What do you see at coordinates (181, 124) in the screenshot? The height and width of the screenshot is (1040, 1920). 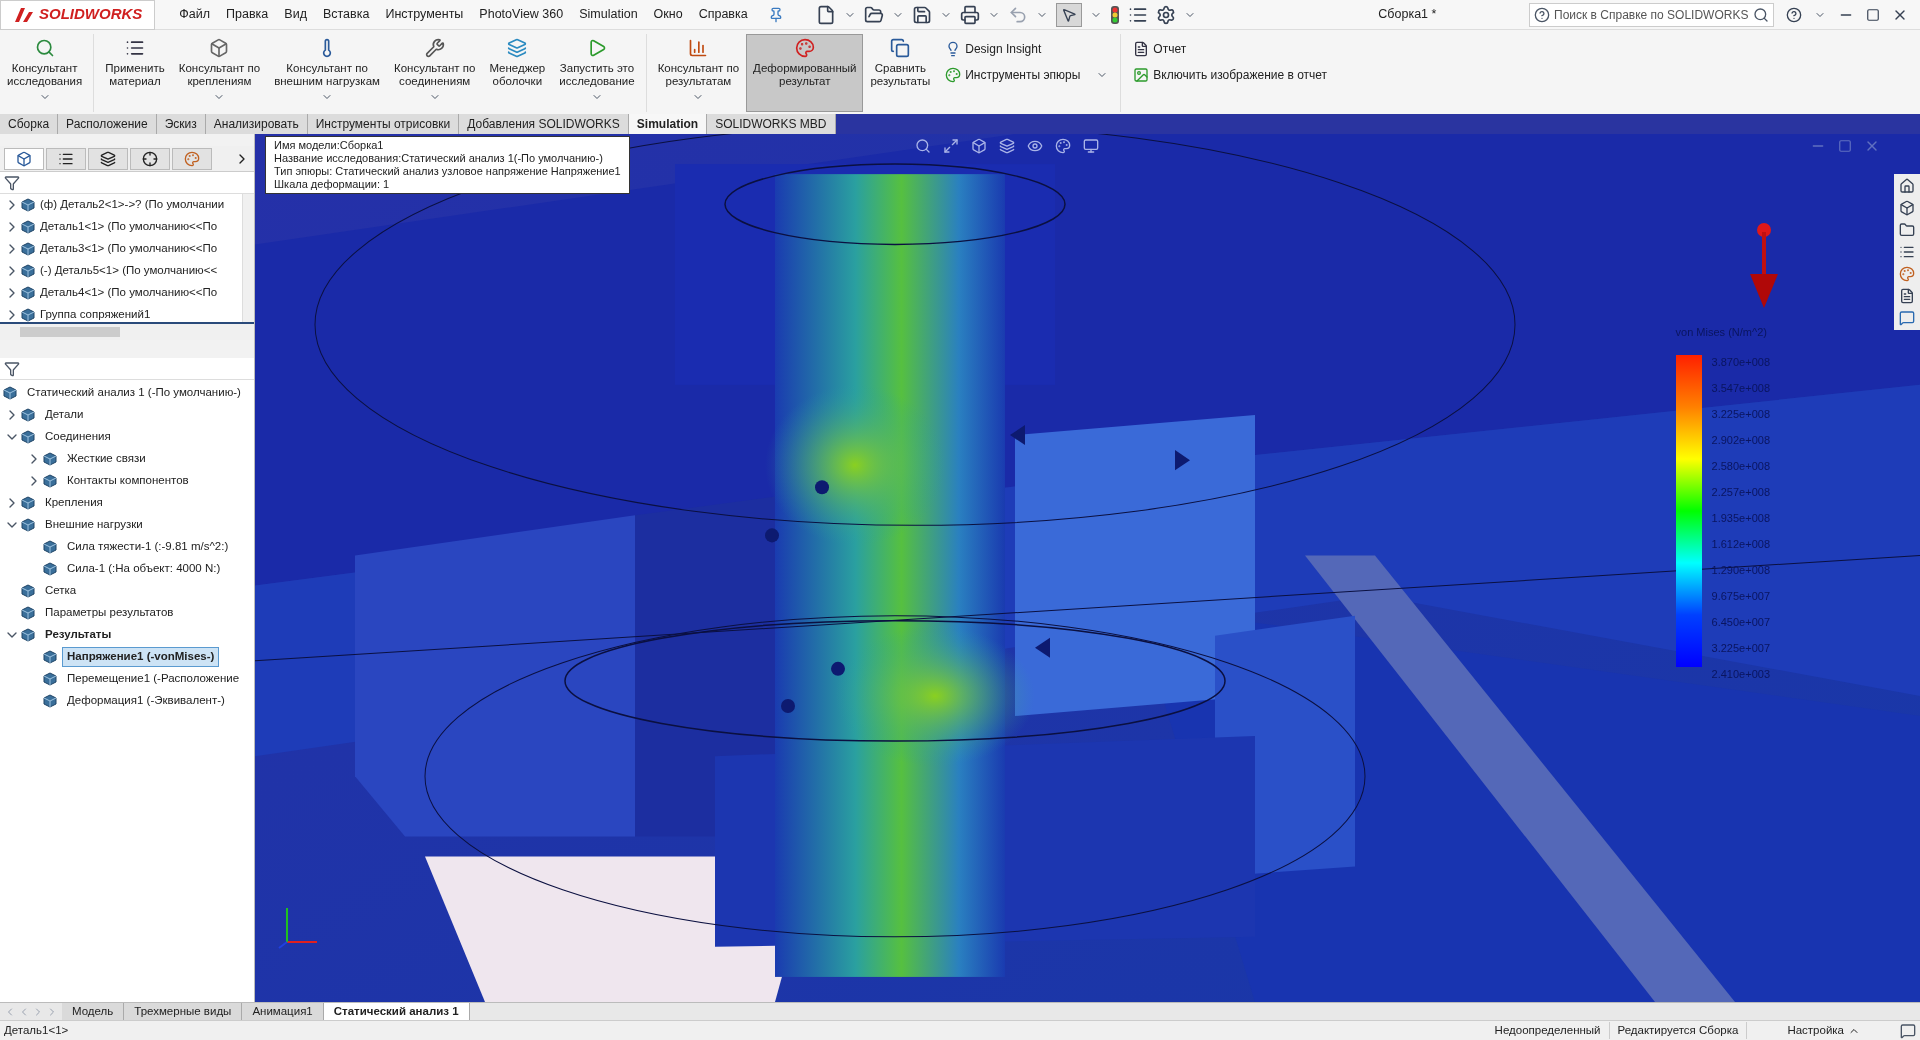 I see `command-tab: Эскиз` at bounding box center [181, 124].